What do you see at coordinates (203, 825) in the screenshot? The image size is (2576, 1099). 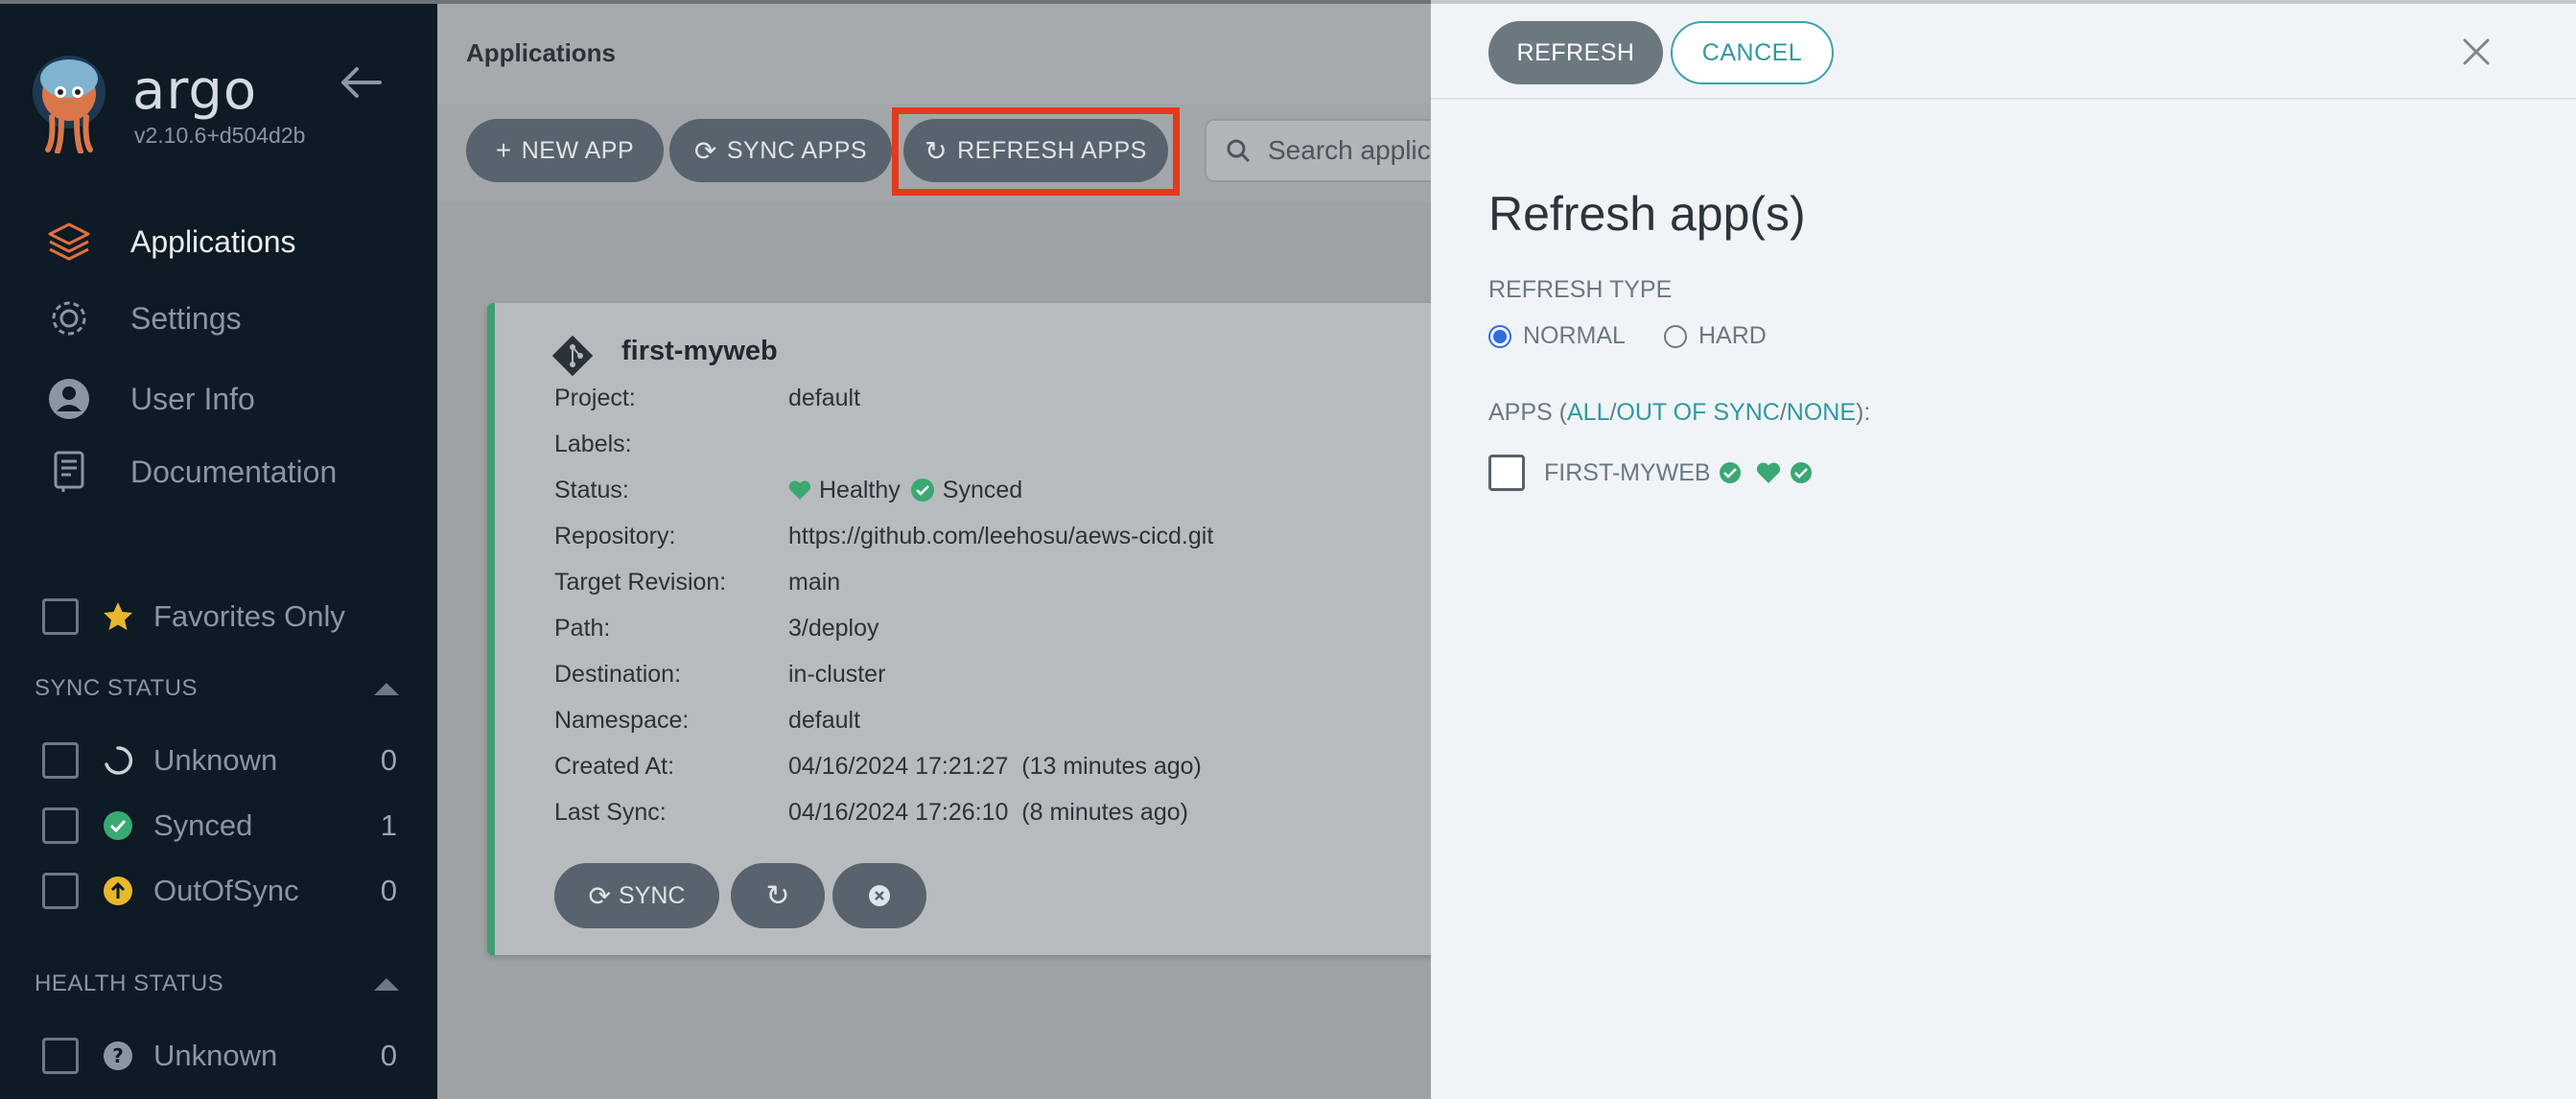 I see `filter-label: Synced` at bounding box center [203, 825].